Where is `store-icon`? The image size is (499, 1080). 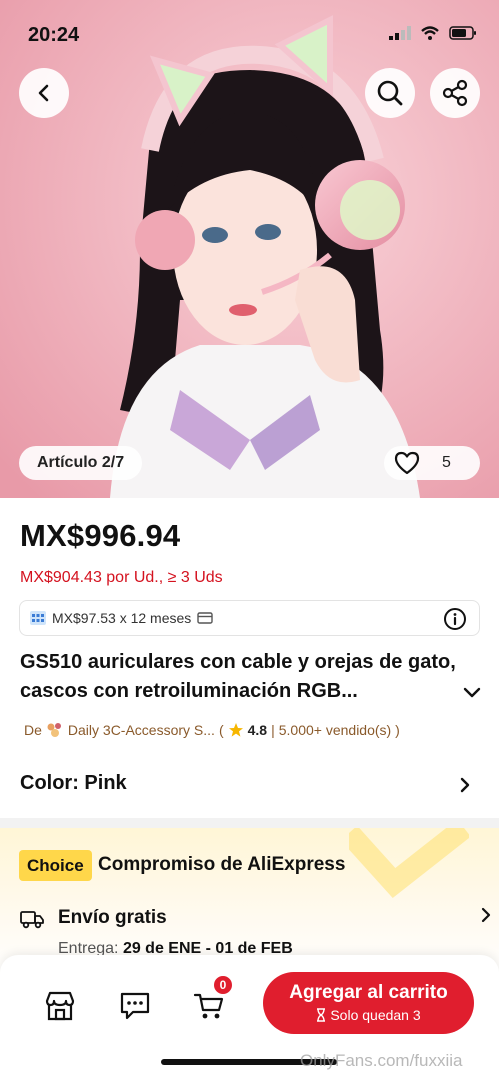
store-icon is located at coordinates (60, 1006).